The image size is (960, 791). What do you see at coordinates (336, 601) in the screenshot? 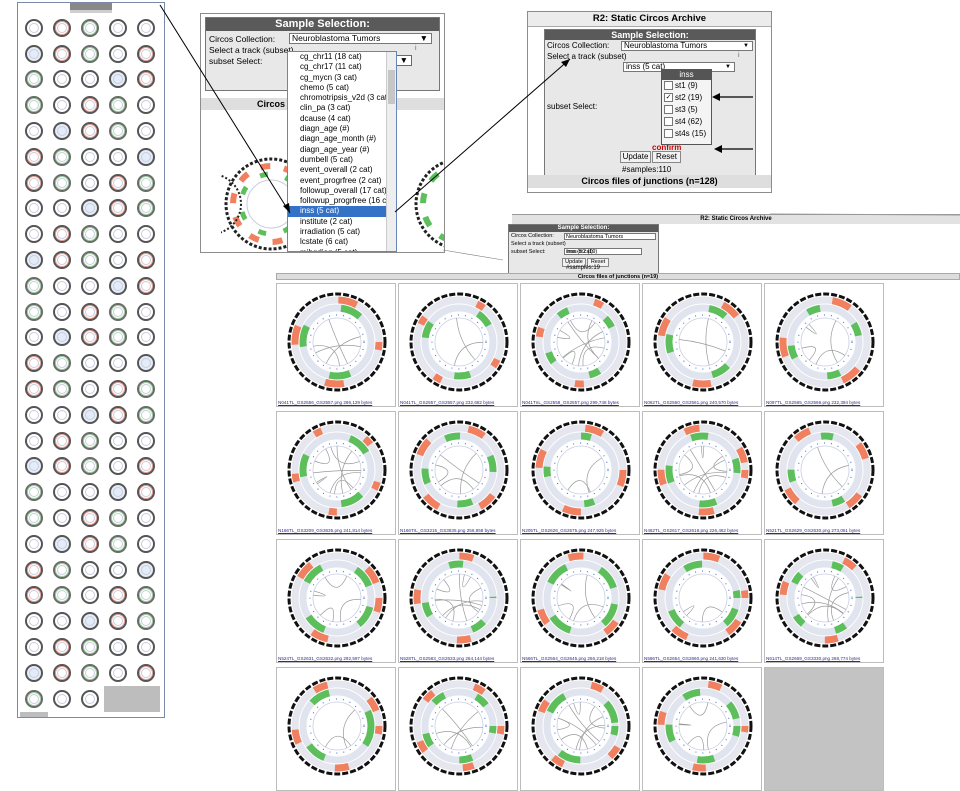
I see `circos-plot-cell: N524TL_GS2631_GS2632.png 292,597 bytes` at bounding box center [336, 601].